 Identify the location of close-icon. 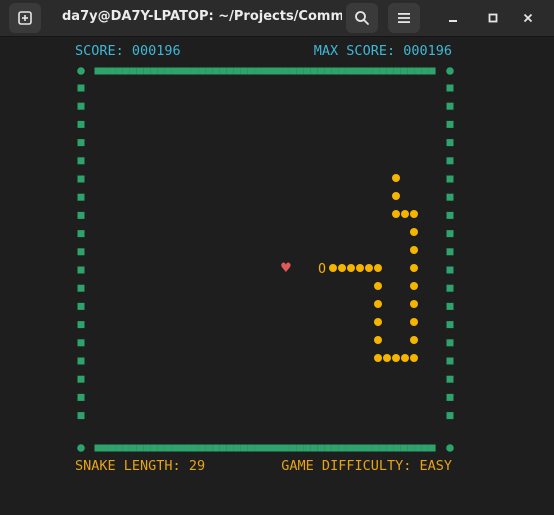
(528, 18).